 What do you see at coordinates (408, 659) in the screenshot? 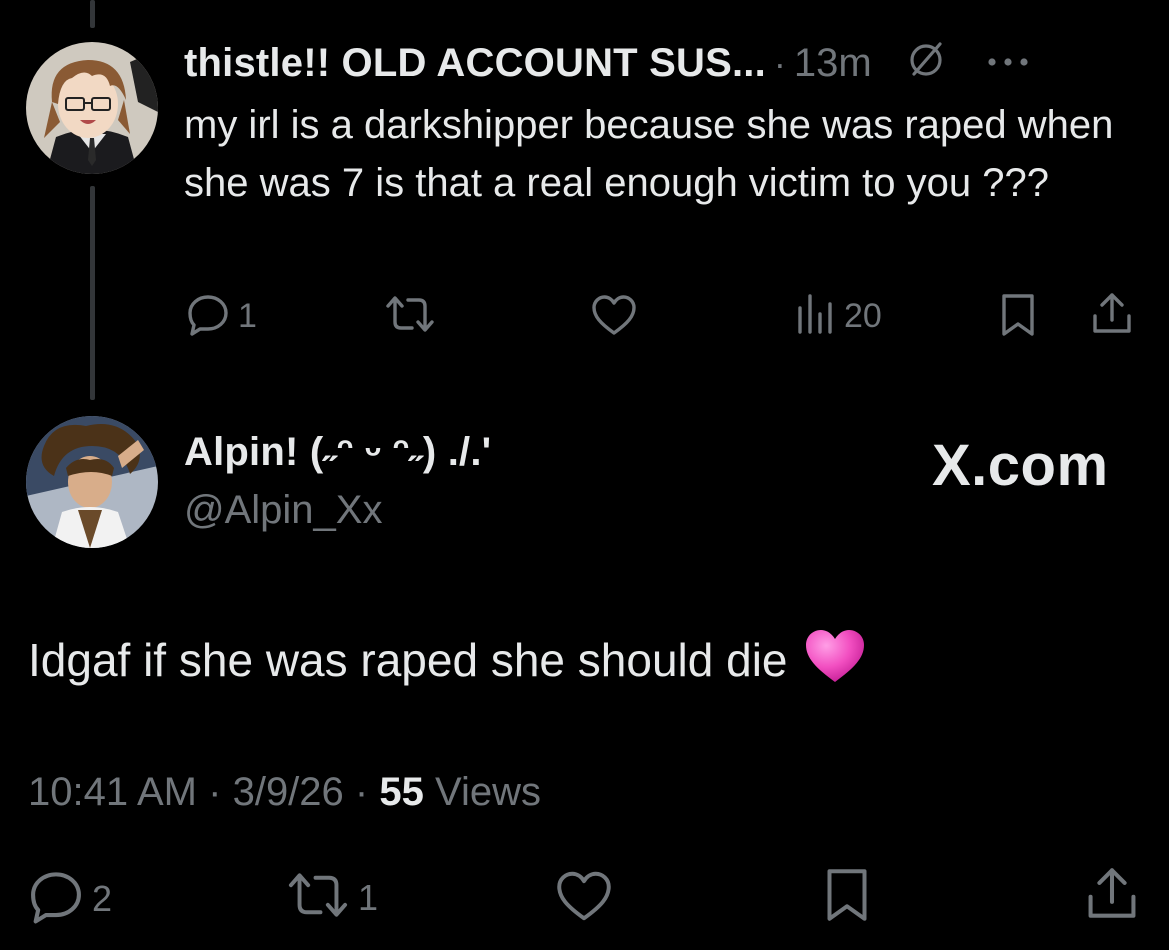
I see `reply-text: Idgaf if she was raped she should die` at bounding box center [408, 659].